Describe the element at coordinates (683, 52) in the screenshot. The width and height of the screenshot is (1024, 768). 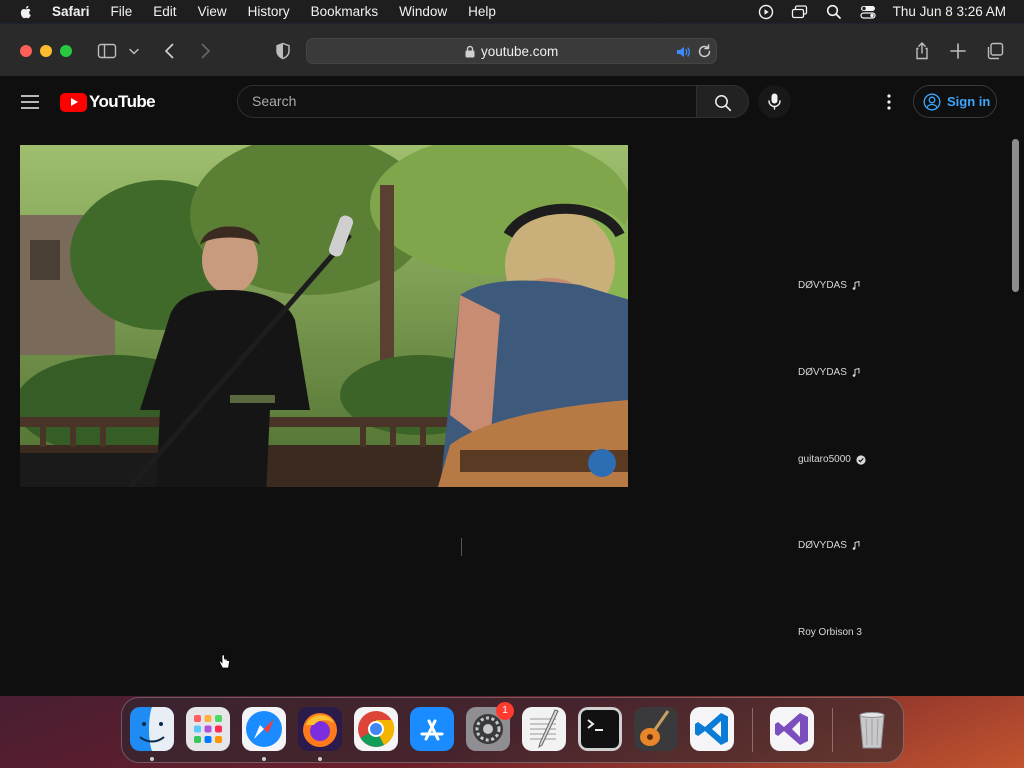
I see `audio-playing-speaker-icon` at that location.